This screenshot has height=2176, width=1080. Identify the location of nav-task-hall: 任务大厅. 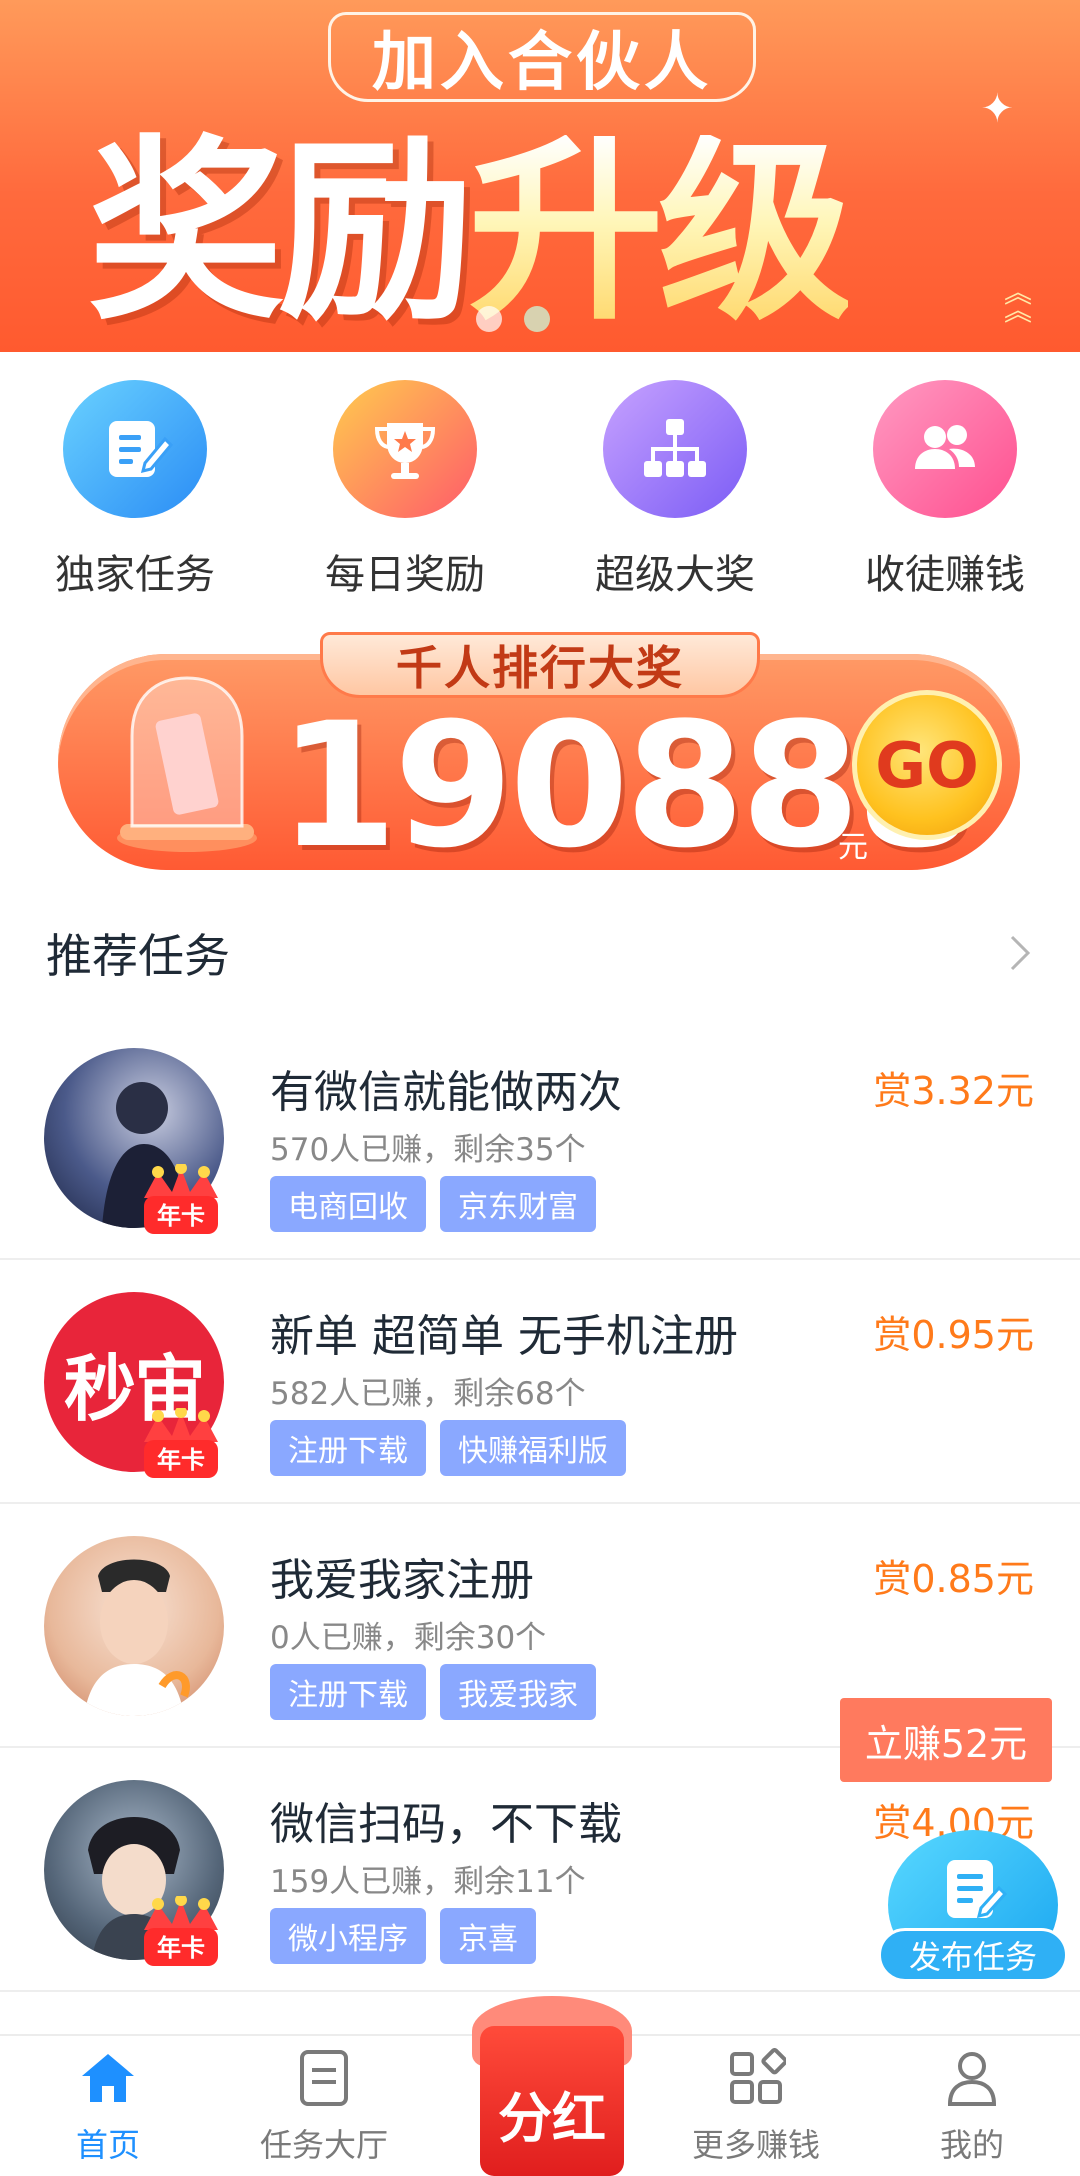
(324, 2106).